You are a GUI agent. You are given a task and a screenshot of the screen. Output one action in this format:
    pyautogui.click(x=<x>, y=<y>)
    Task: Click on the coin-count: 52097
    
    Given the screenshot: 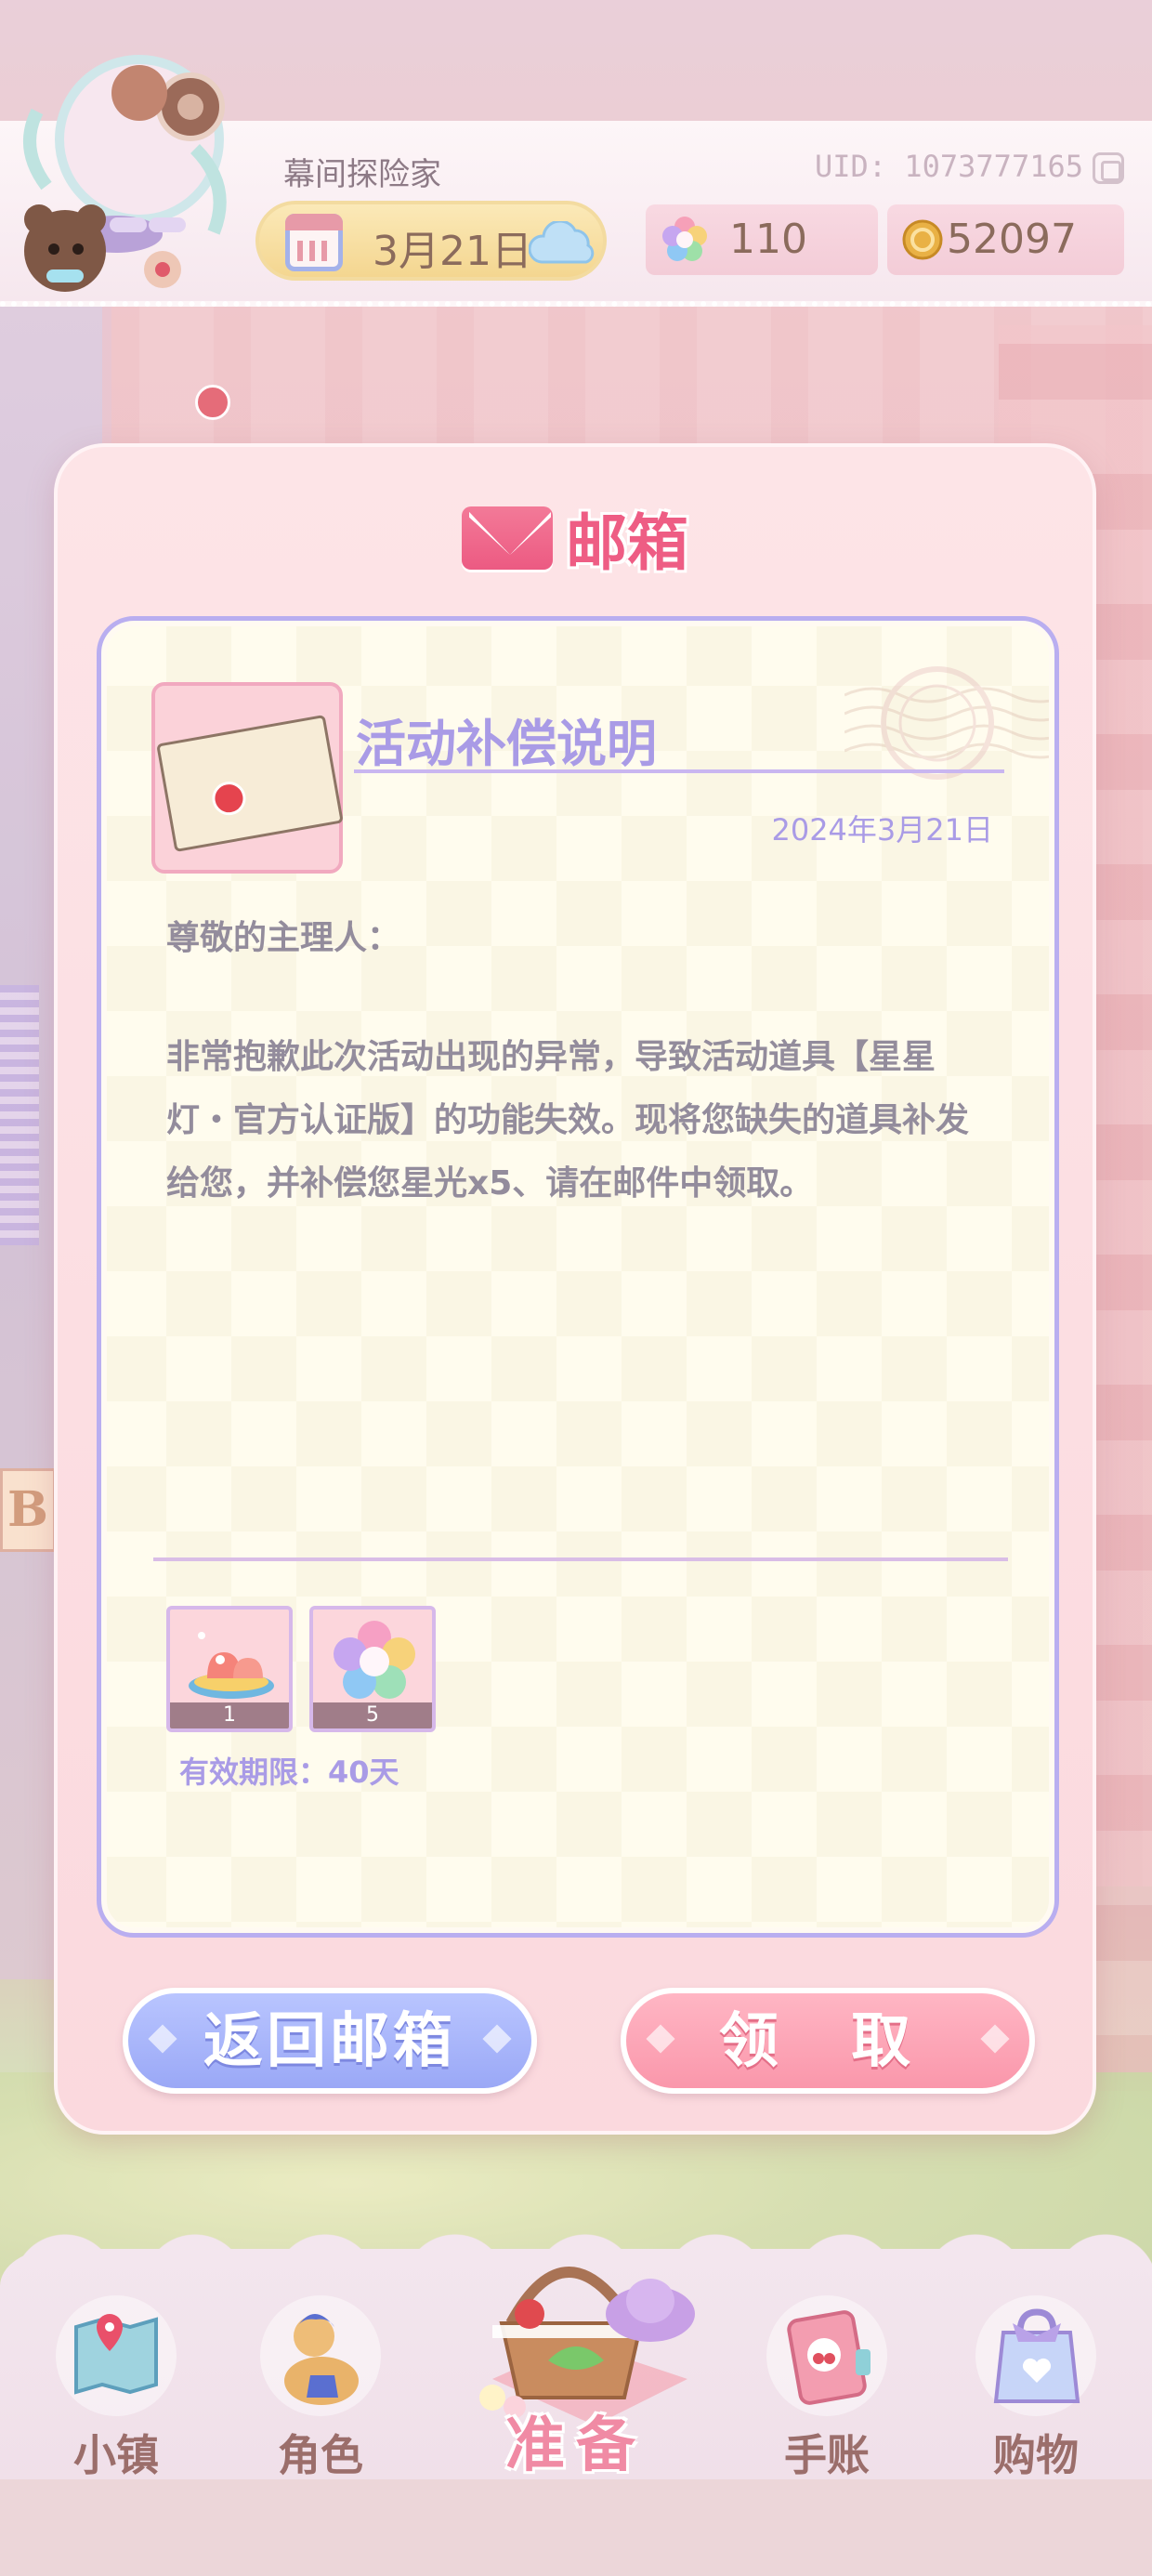 What is the action you would take?
    pyautogui.click(x=1012, y=239)
    